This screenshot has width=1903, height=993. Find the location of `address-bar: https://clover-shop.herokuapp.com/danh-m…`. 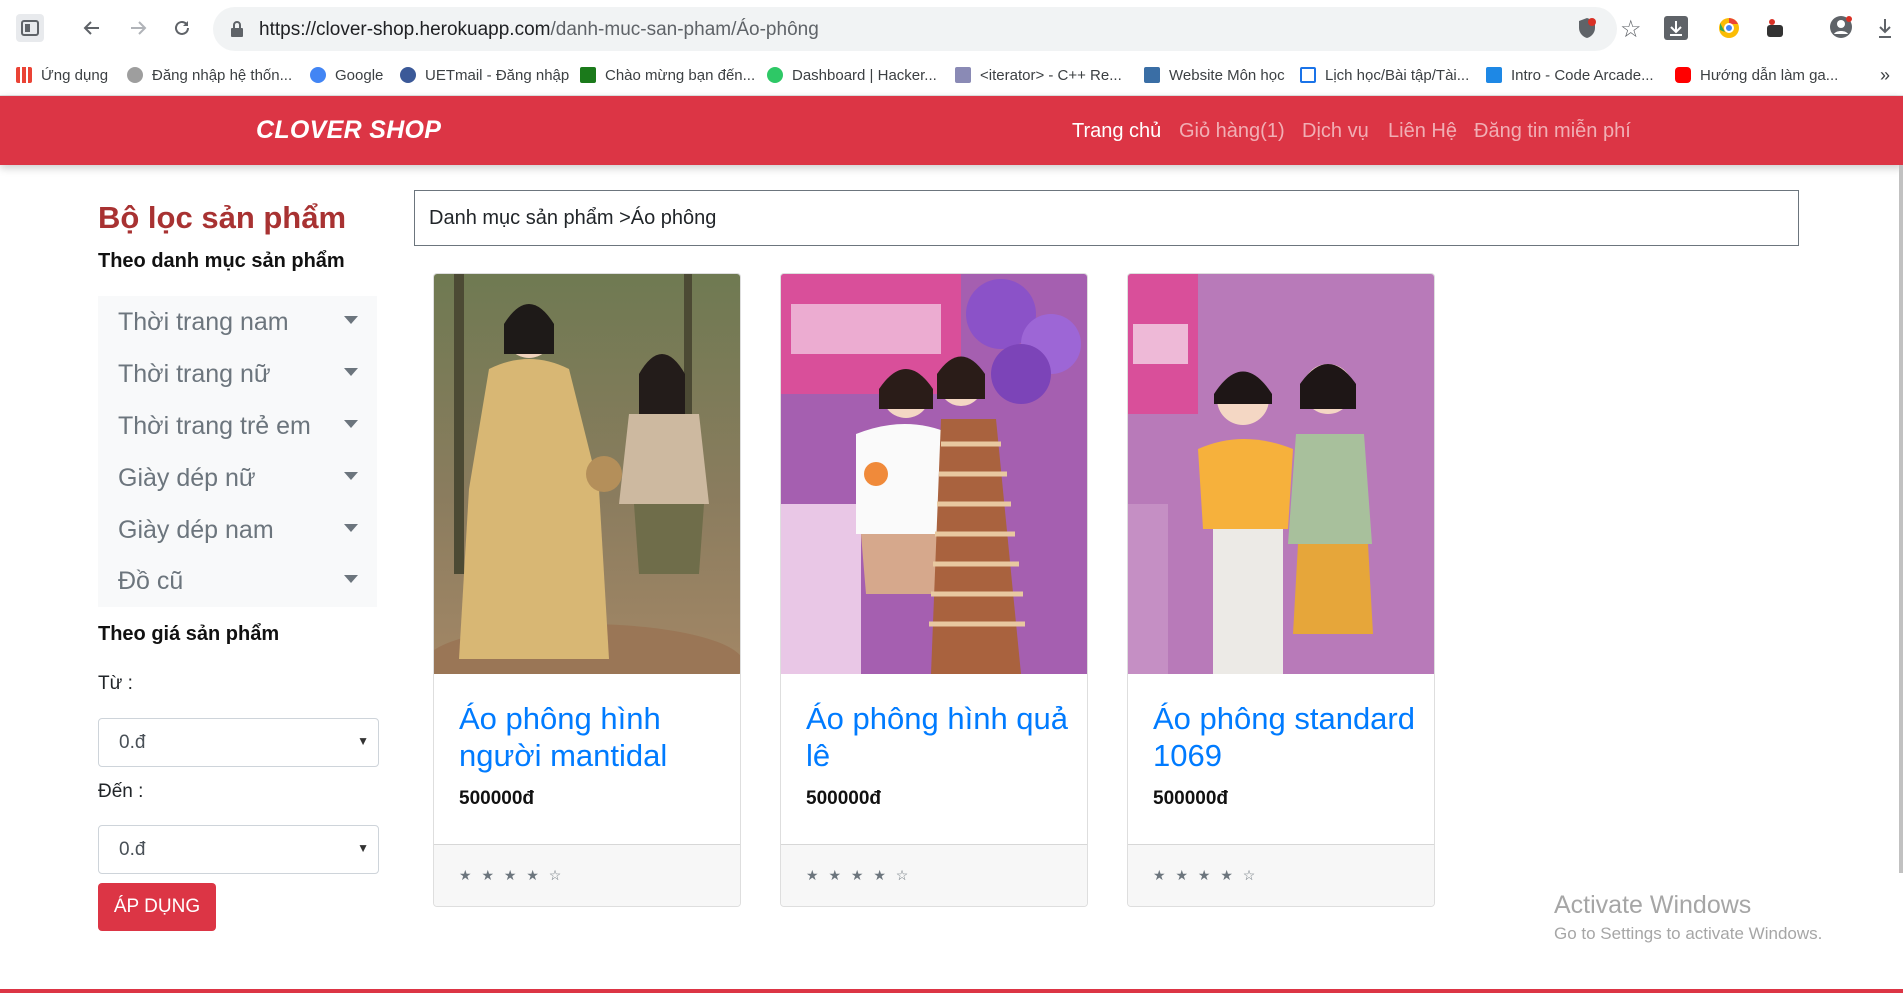

address-bar: https://clover-shop.herokuapp.com/danh-m… is located at coordinates (927, 29).